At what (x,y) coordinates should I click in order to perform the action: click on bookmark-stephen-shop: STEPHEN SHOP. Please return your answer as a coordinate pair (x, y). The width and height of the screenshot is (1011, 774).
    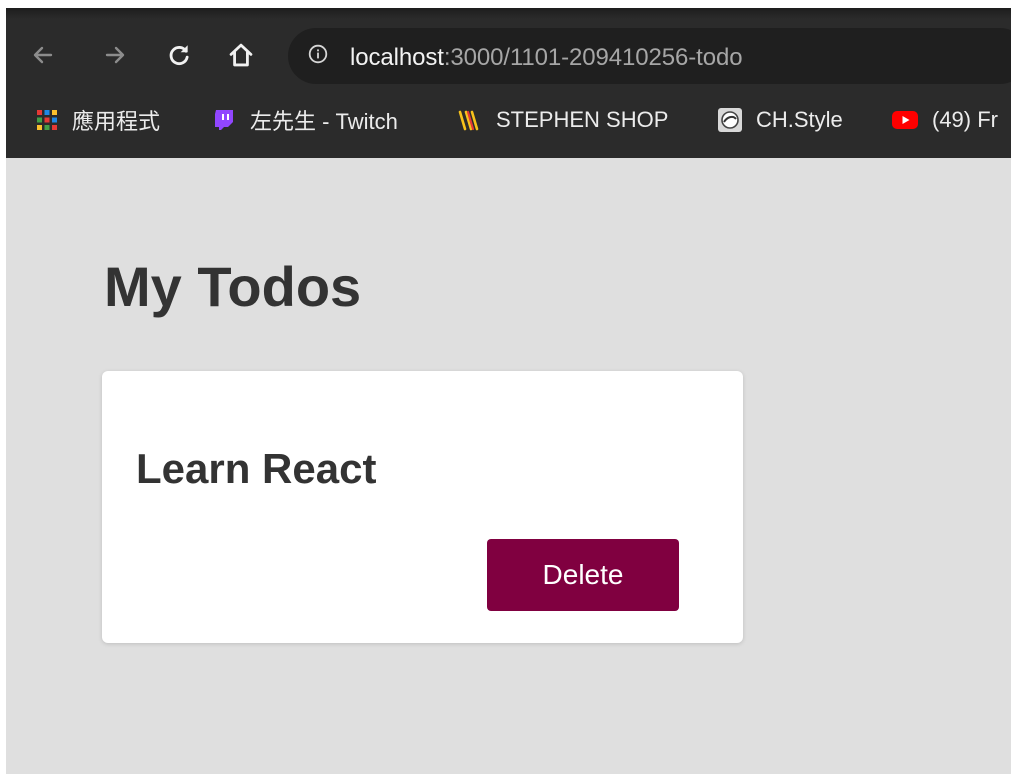
    Looking at the image, I should click on (563, 120).